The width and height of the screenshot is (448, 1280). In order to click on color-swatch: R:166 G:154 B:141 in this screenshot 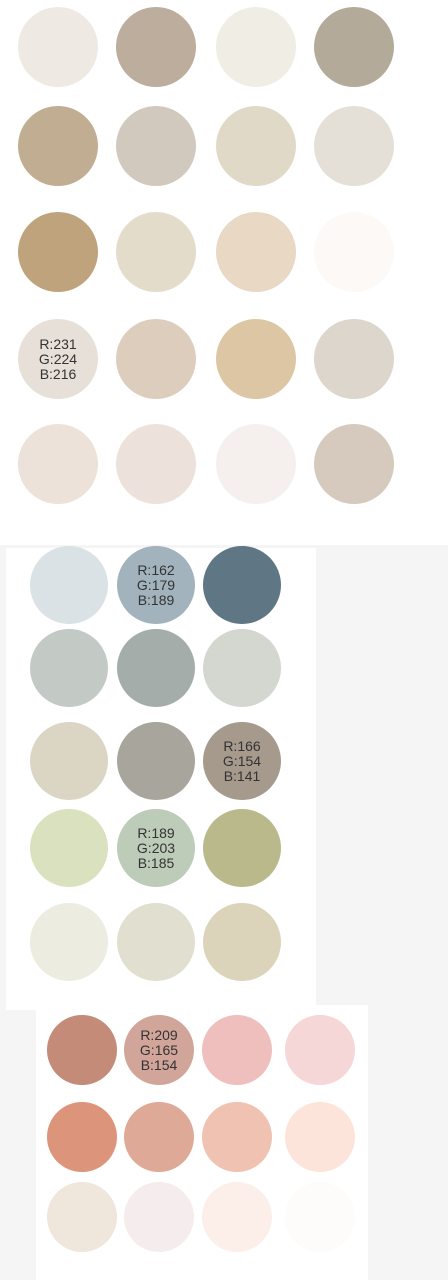, I will do `click(242, 761)`.